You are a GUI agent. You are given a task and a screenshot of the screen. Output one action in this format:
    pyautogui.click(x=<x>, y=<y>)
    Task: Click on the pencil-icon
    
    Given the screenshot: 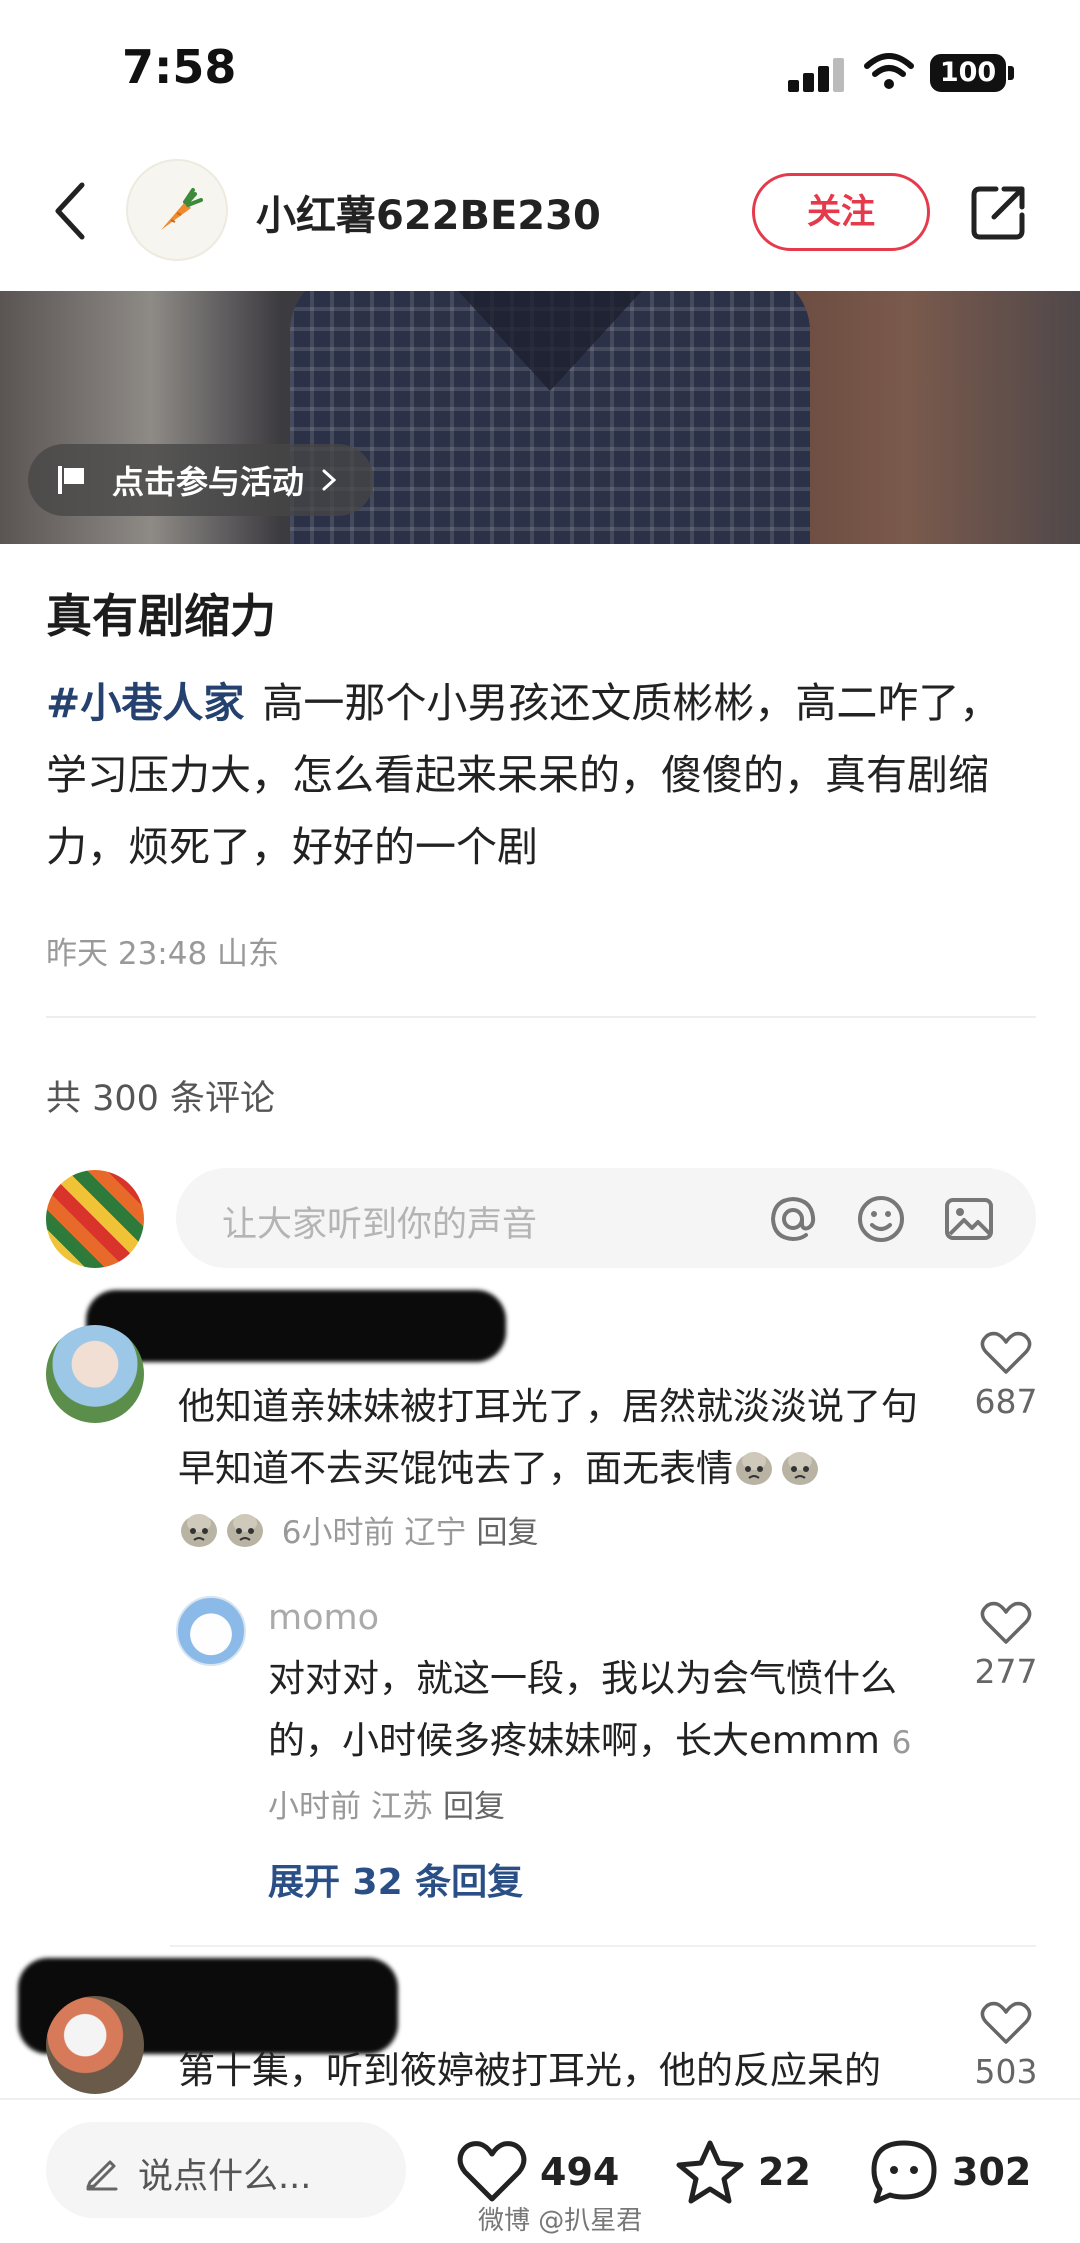 What is the action you would take?
    pyautogui.click(x=102, y=2175)
    